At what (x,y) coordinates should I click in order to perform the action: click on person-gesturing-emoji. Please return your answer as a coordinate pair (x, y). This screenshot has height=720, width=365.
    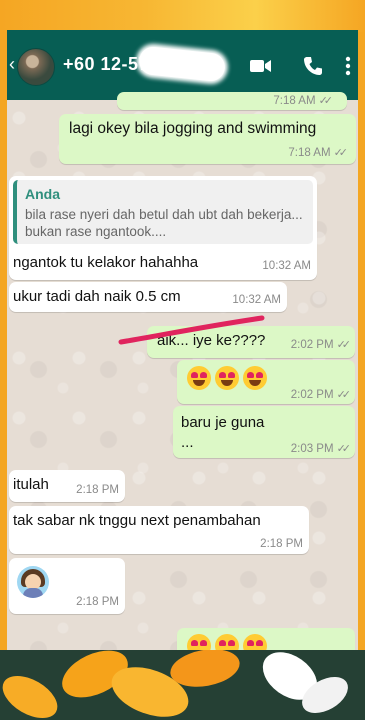
    Looking at the image, I should click on (33, 582).